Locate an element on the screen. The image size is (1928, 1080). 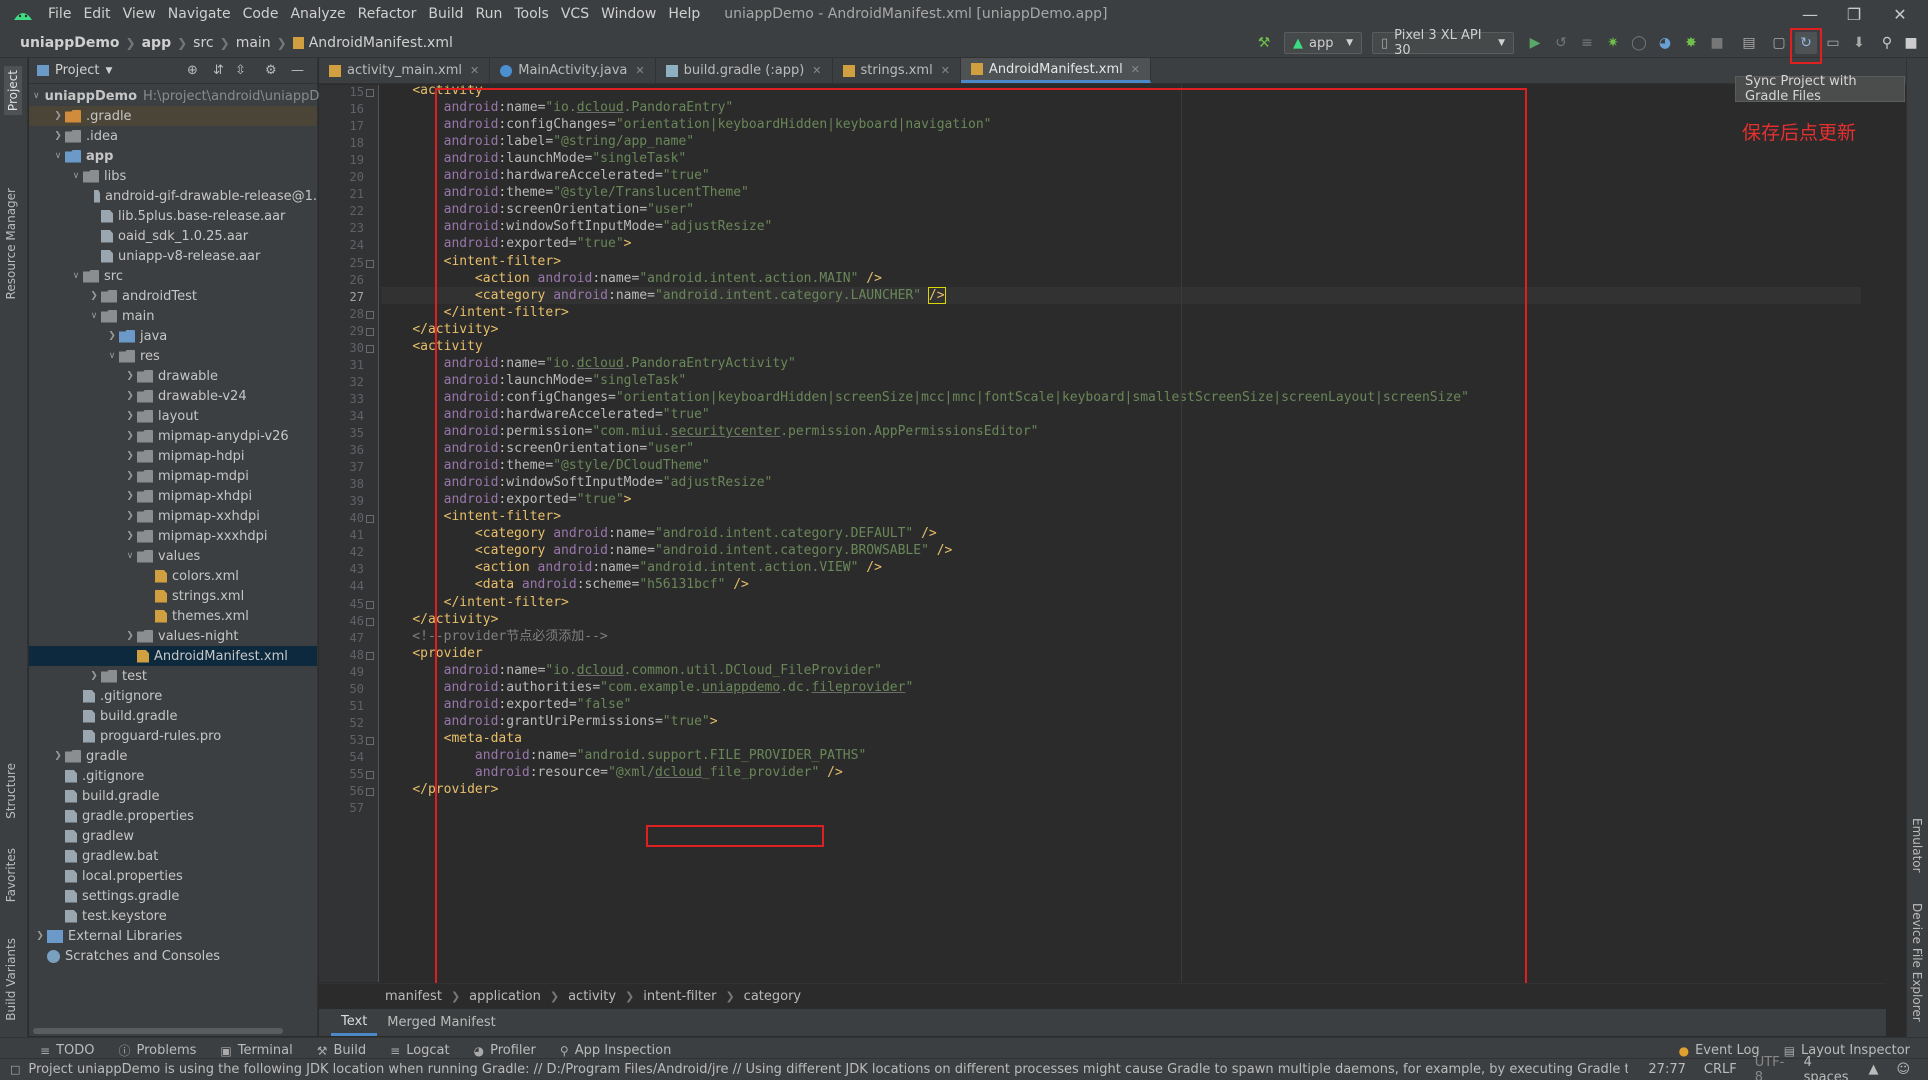
tree-item: ∨ app is located at coordinates (173, 156).